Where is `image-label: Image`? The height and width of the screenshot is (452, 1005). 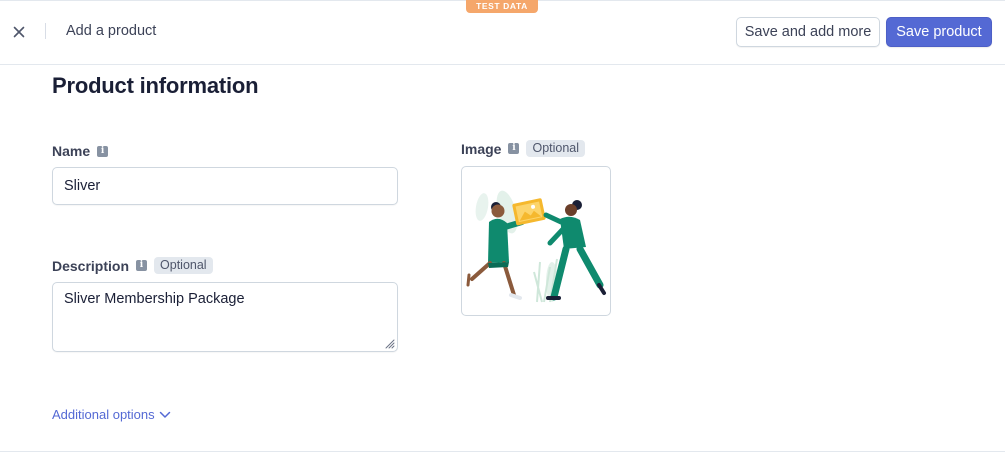
image-label: Image is located at coordinates (481, 148).